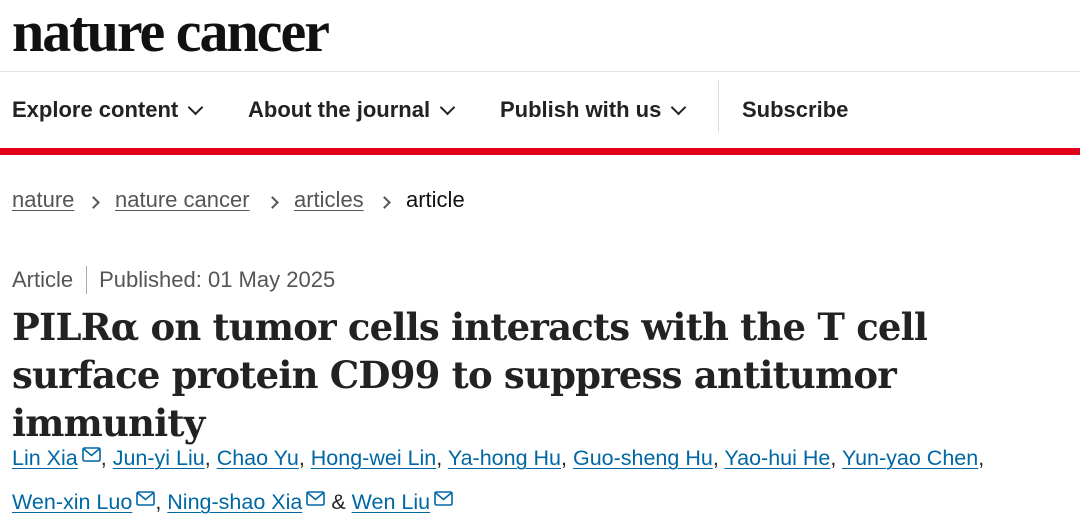  I want to click on nav-label: Explore content, so click(95, 109).